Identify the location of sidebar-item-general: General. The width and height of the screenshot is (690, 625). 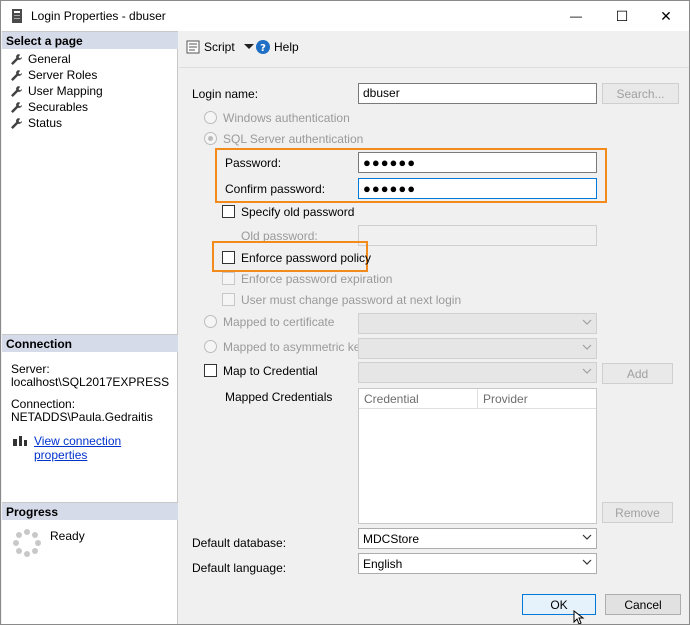
(40, 59).